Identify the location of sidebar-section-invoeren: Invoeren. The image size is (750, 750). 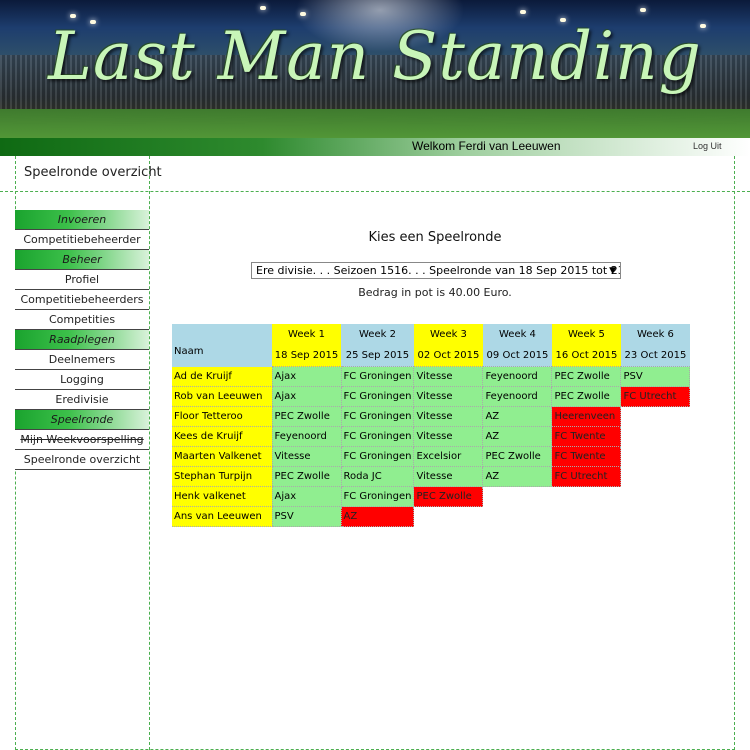
(82, 220).